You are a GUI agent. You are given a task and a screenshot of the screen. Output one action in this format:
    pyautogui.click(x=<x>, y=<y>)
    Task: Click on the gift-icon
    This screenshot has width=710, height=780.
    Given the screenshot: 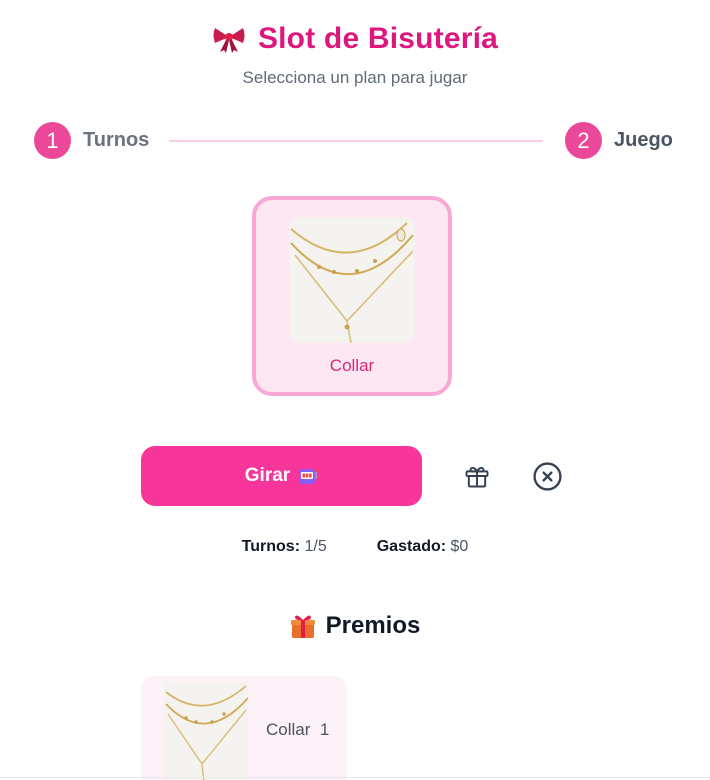 What is the action you would take?
    pyautogui.click(x=477, y=477)
    